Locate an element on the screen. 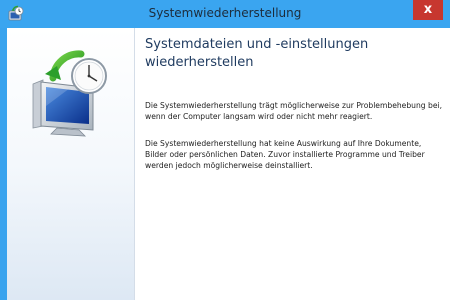  window-title: Systemwiederherstellung is located at coordinates (225, 13).